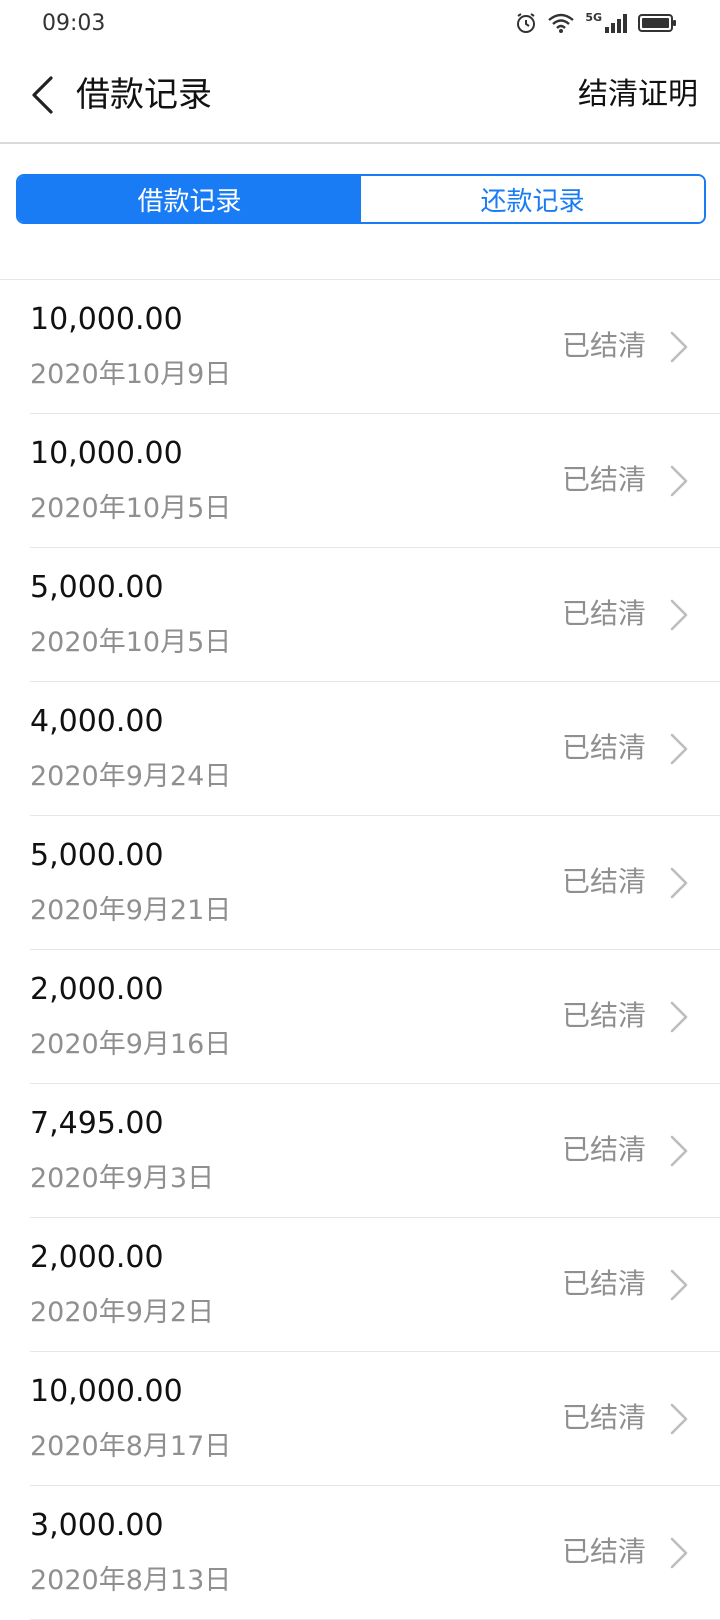 This screenshot has height=1620, width=720. Describe the element at coordinates (131, 374) in the screenshot. I see `loan-date: 2020年10月9日` at that location.